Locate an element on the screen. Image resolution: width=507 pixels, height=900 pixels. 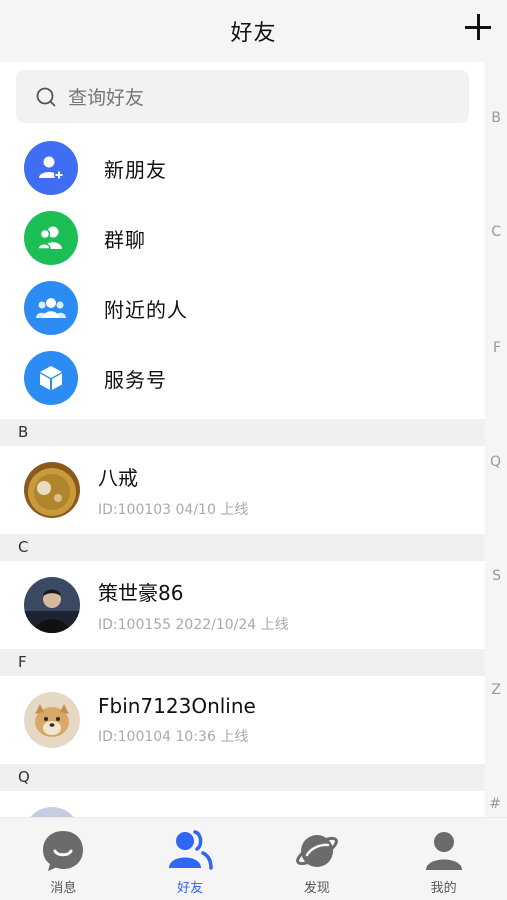
index-letter: # is located at coordinates (495, 804).